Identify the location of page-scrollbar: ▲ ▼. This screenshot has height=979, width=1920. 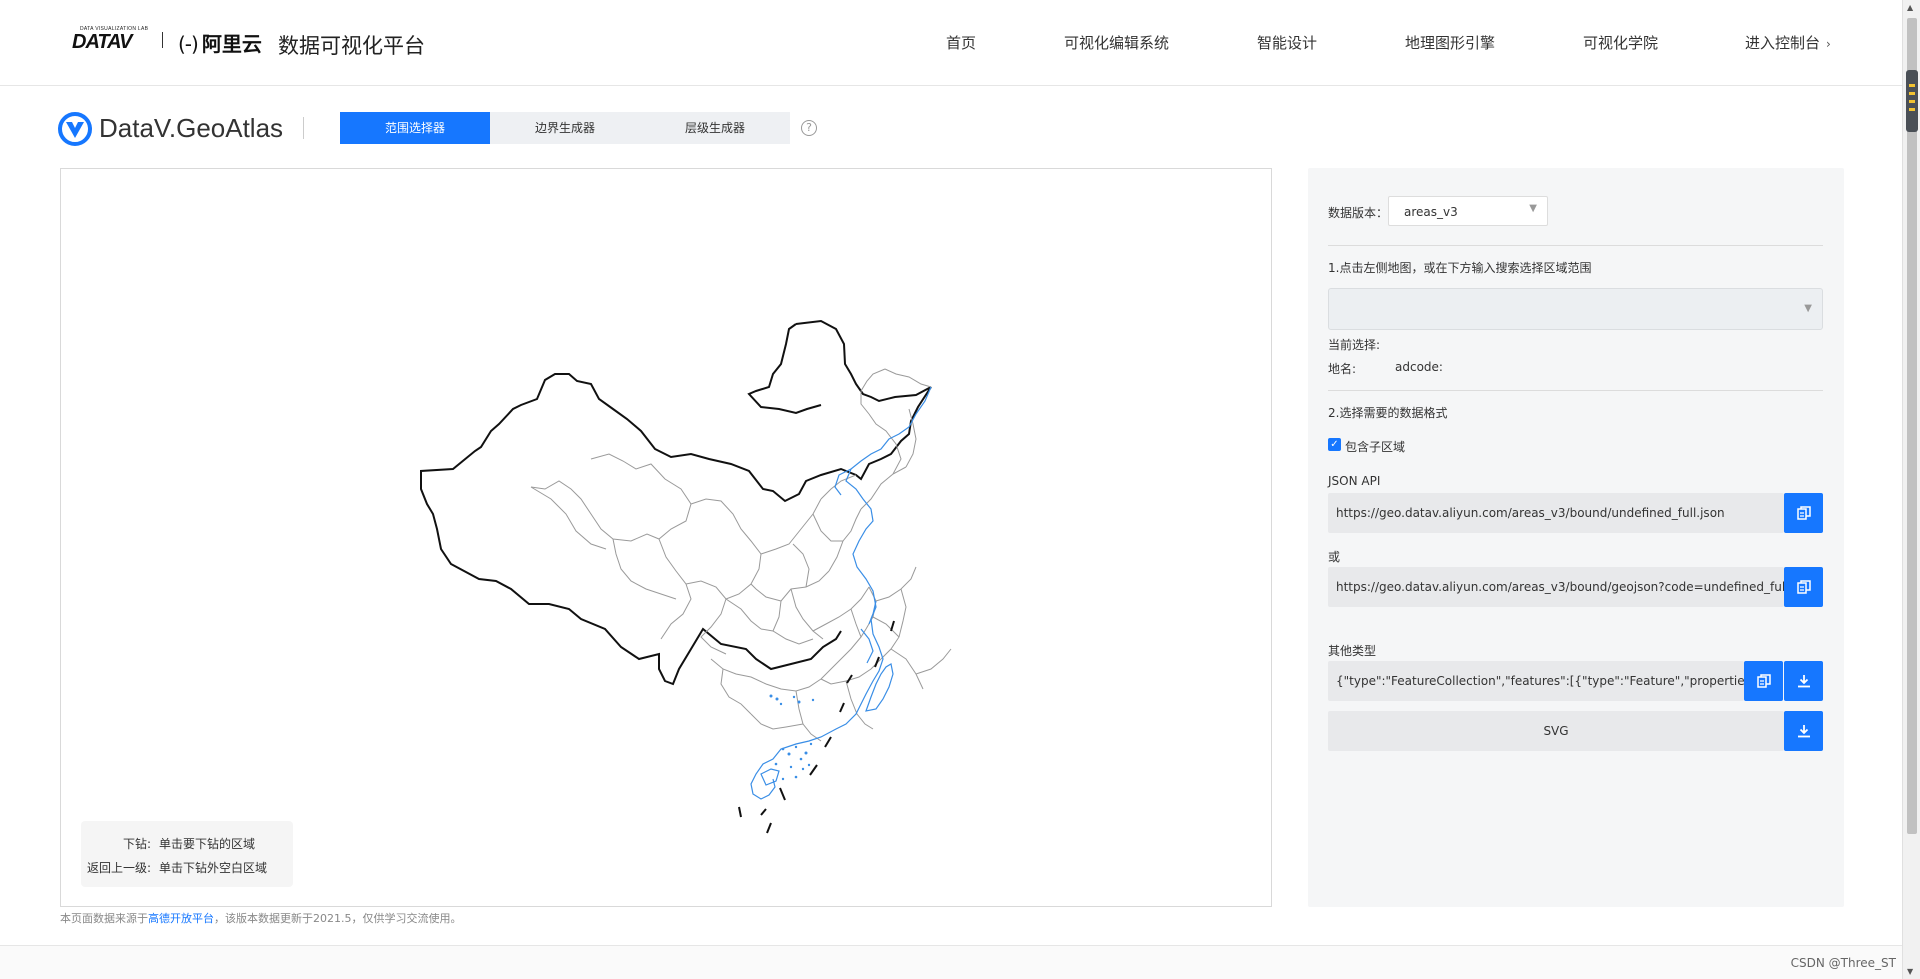
(1911, 489).